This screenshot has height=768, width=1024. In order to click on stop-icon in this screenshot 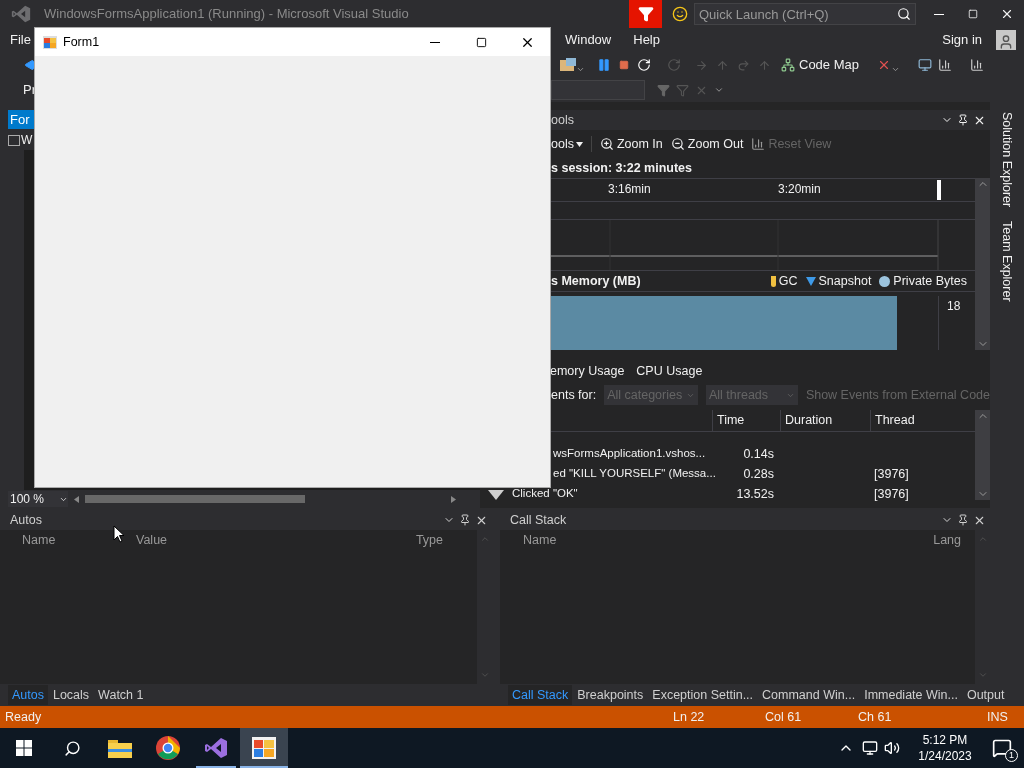, I will do `click(624, 65)`.